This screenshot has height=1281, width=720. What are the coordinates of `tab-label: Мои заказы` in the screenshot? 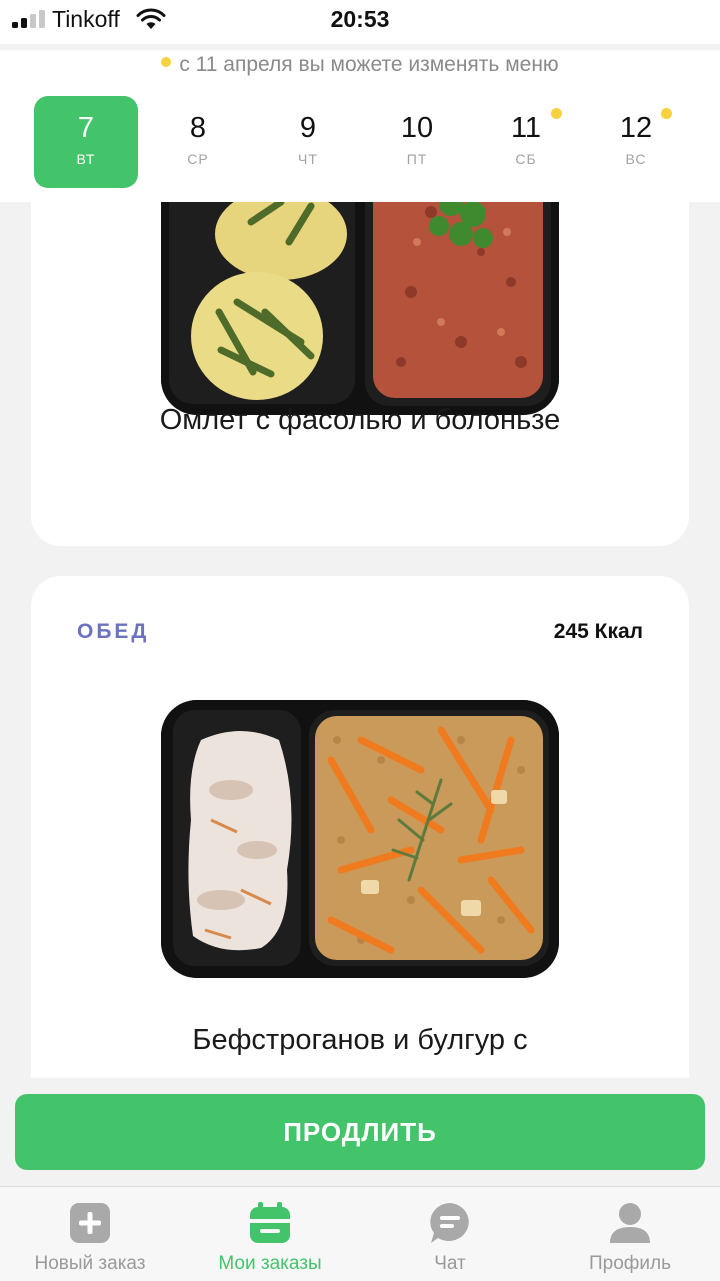 It's located at (270, 1263).